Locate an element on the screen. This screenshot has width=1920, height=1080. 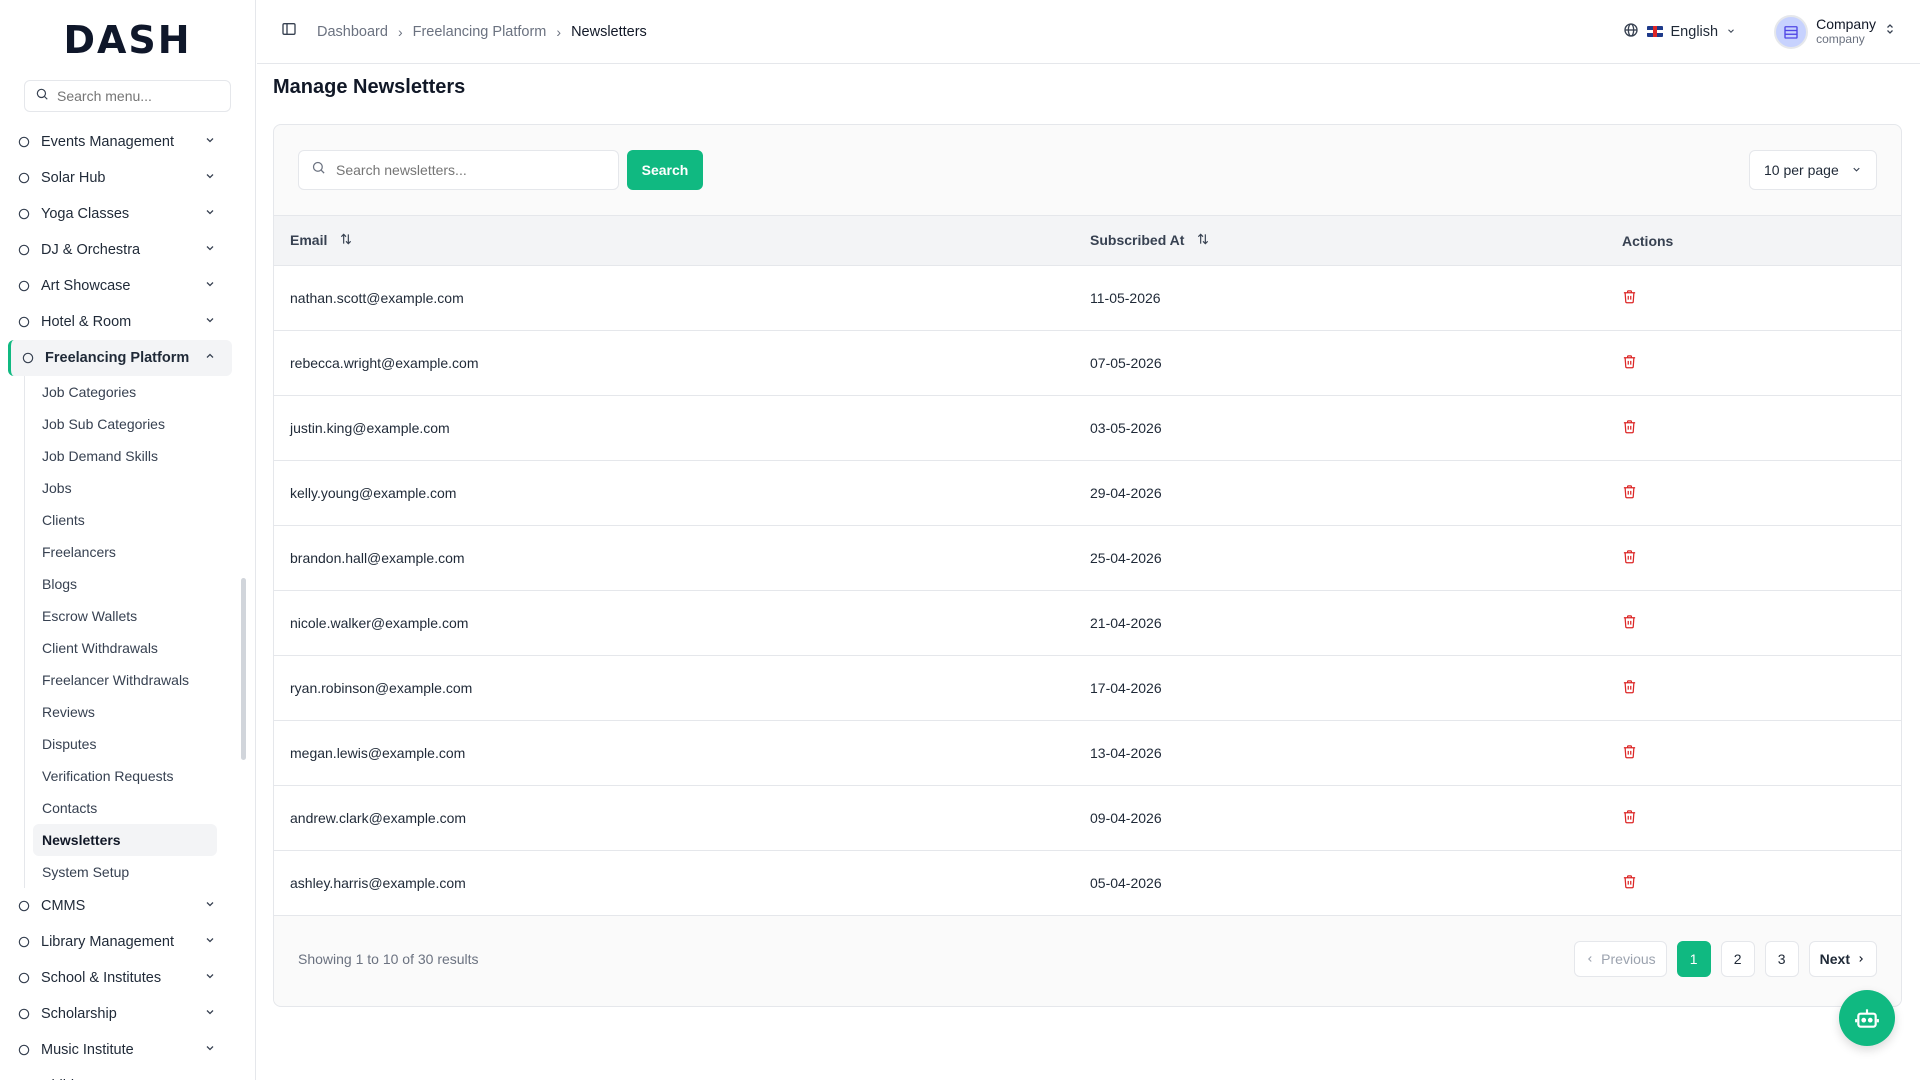
table-row: ryan.robinson@example.com 17-04-2026 is located at coordinates (1087, 688).